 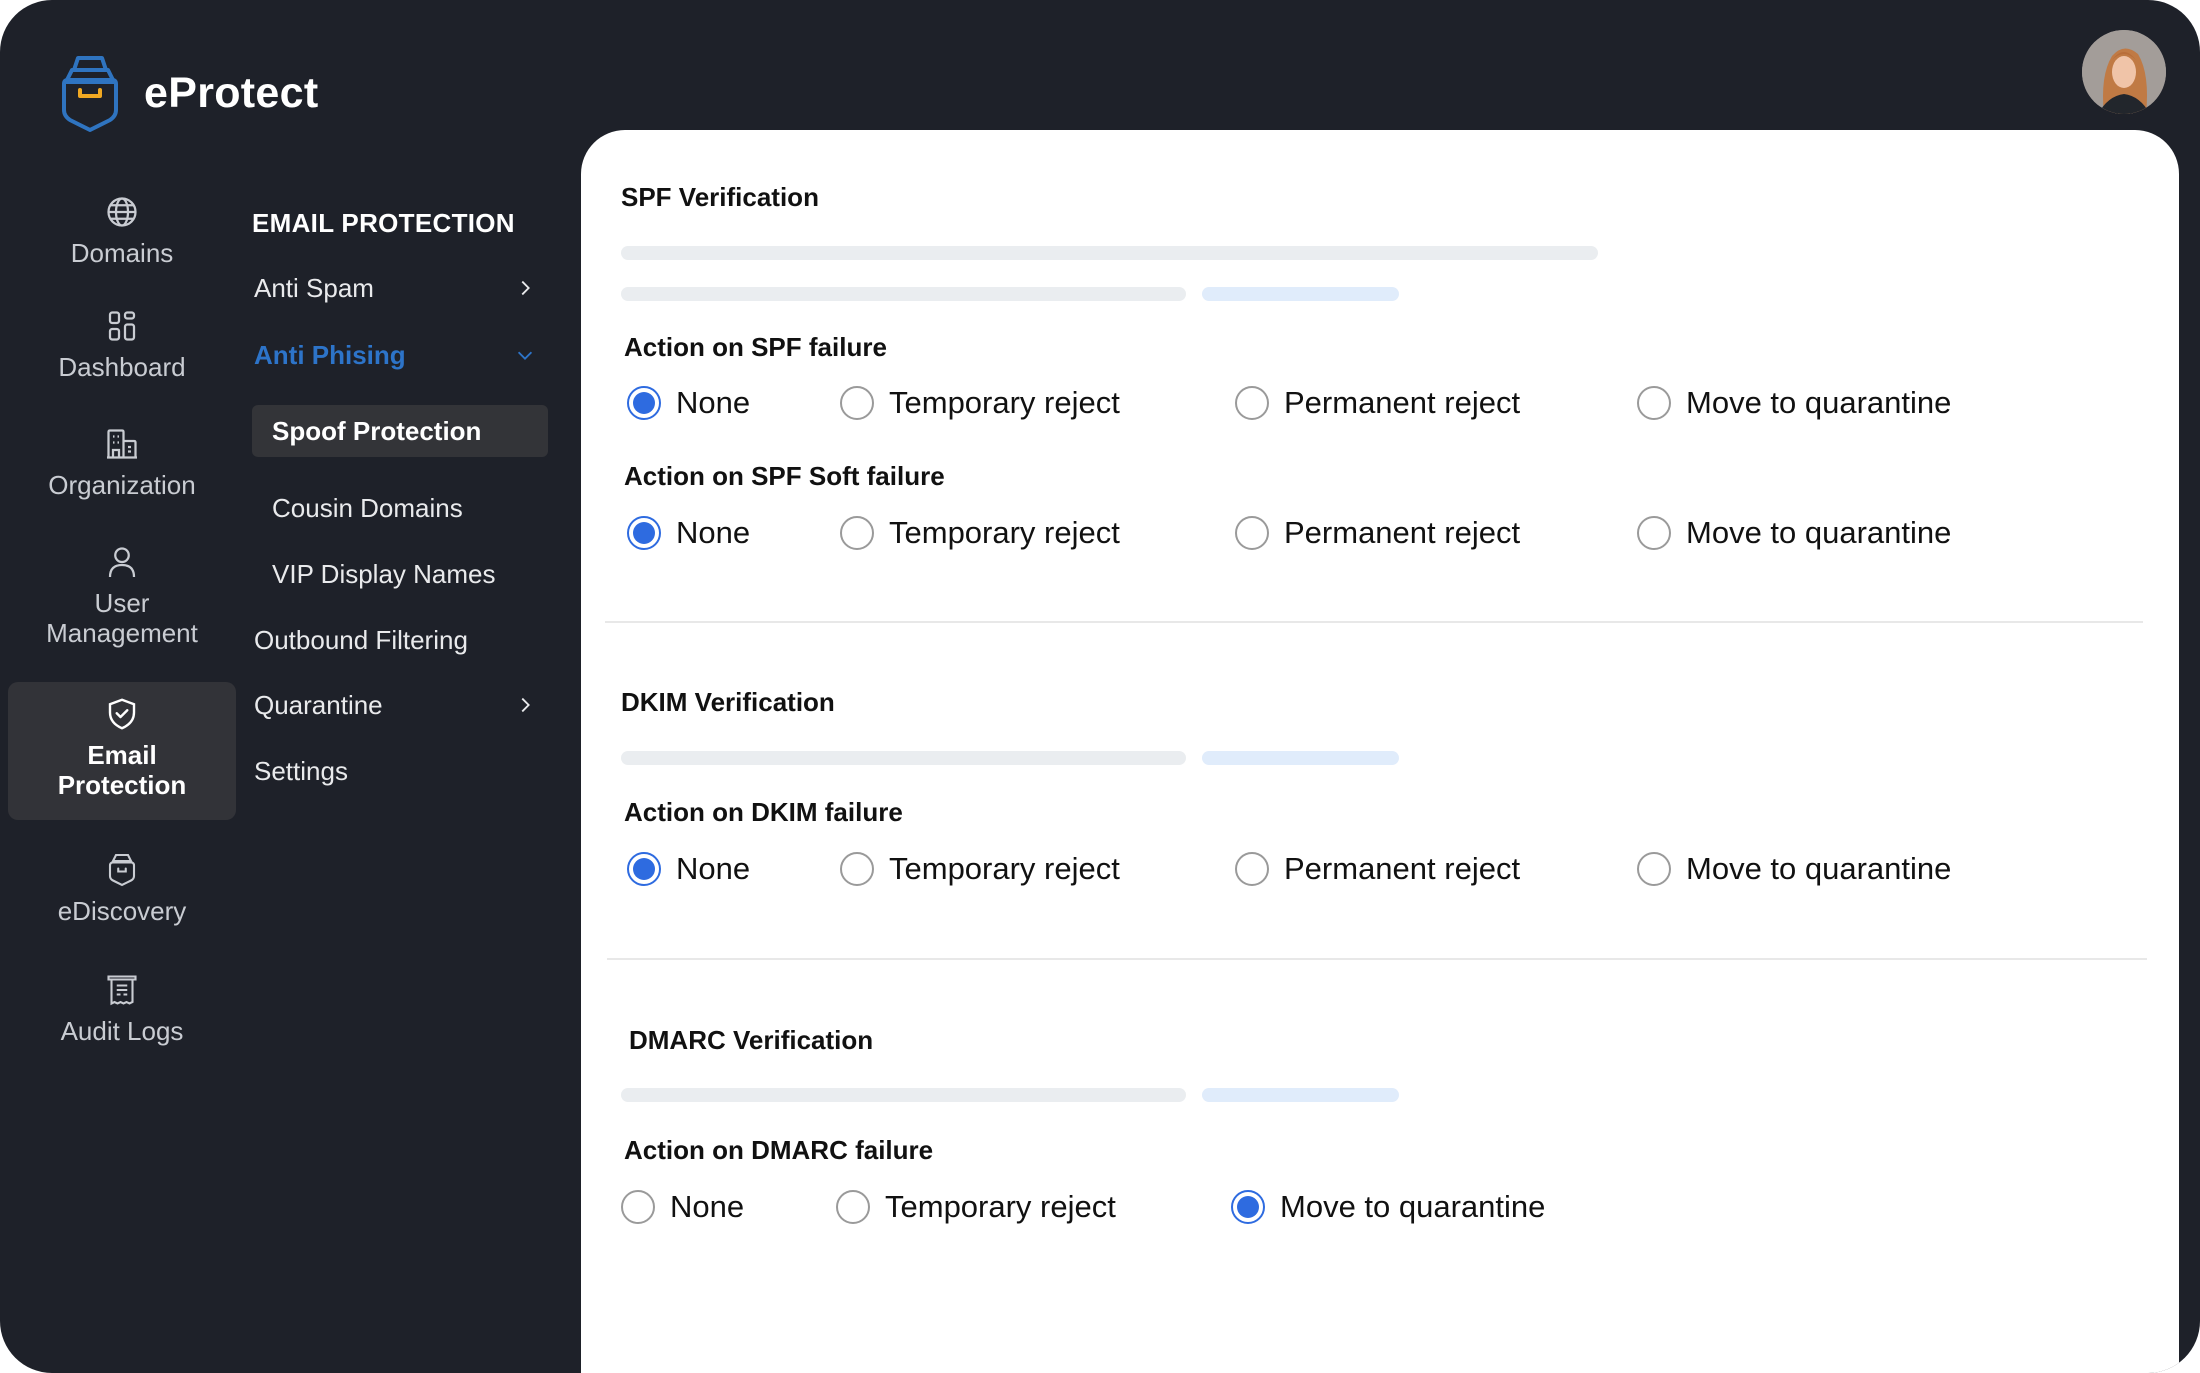 I want to click on dkim-failure-label: Action on DKIM failure, so click(x=763, y=812).